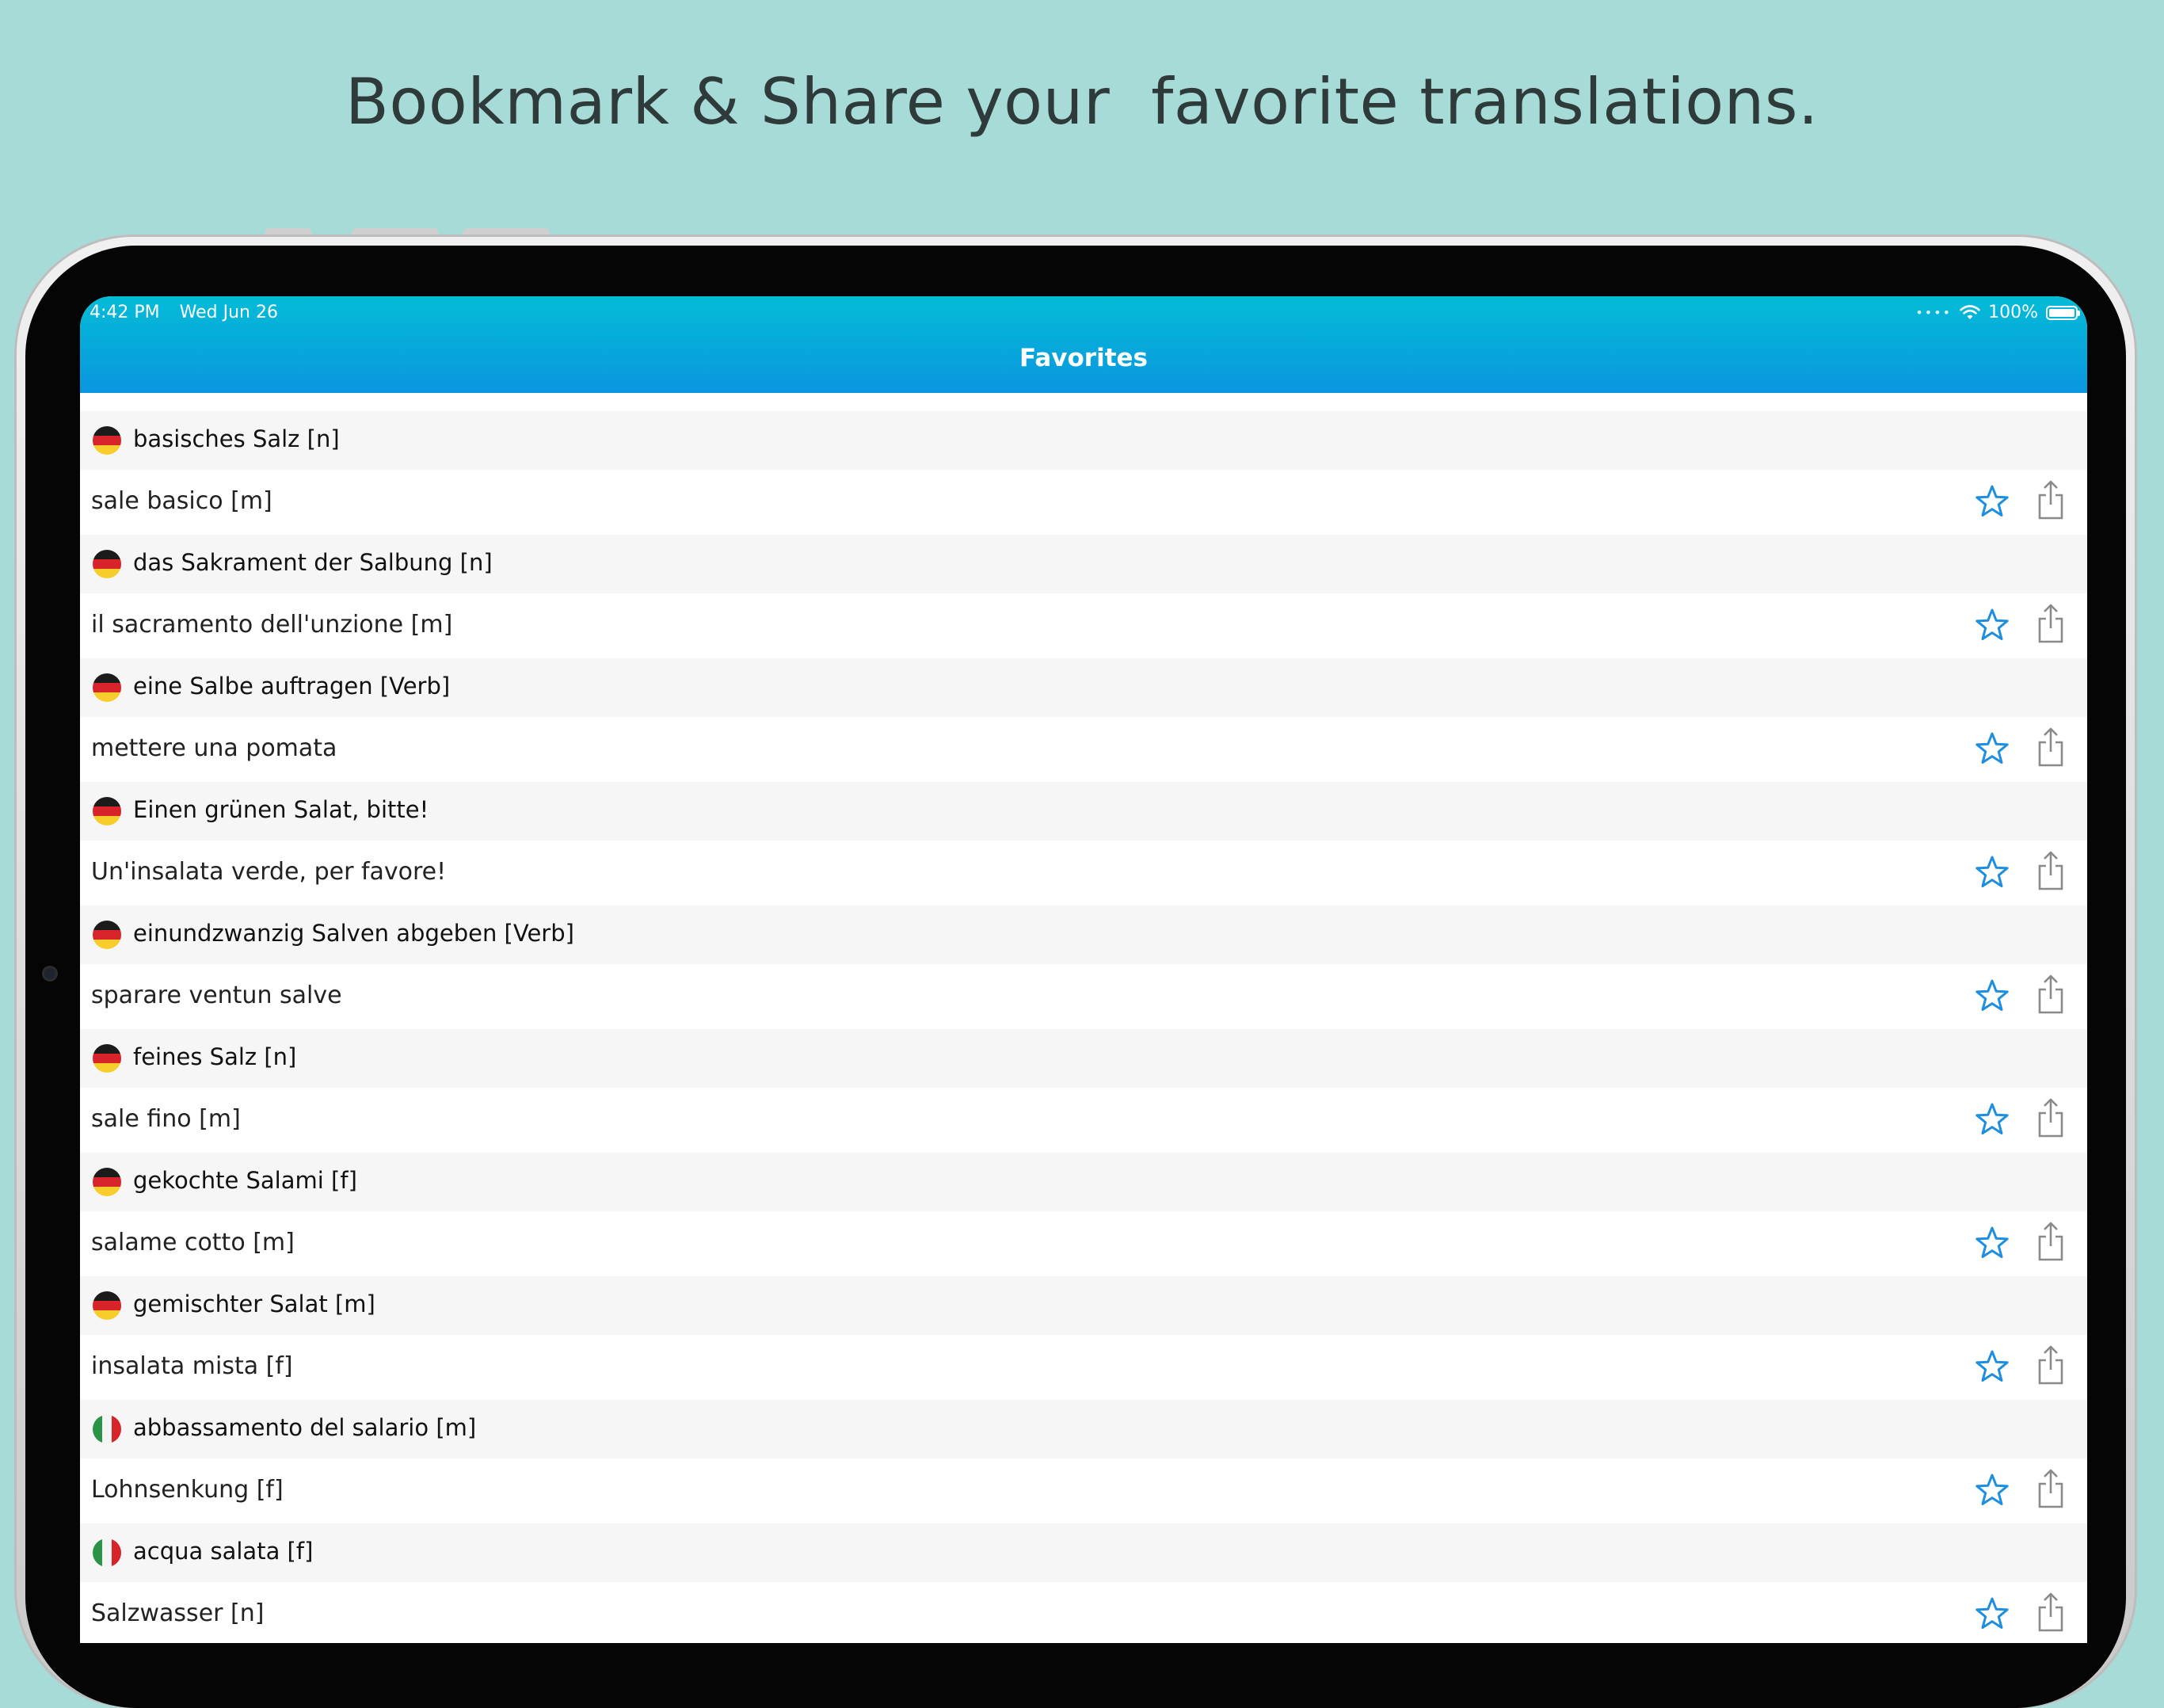 The height and width of the screenshot is (1708, 2164). What do you see at coordinates (217, 996) in the screenshot?
I see `translation-phrase: sparare ventun salve` at bounding box center [217, 996].